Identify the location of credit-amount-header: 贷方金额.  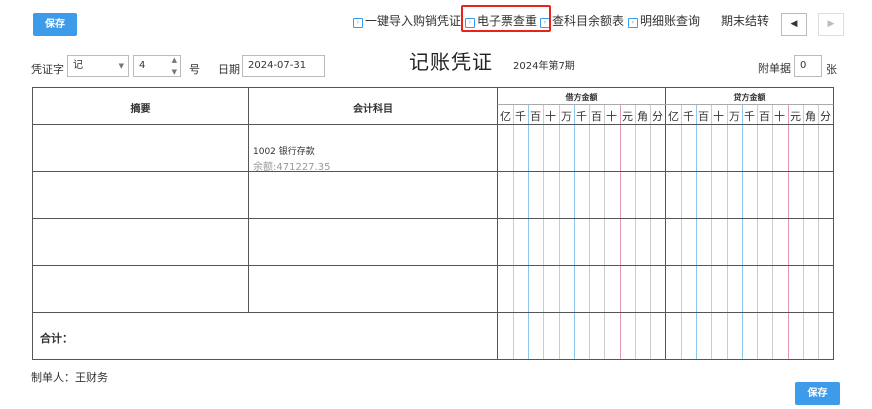
(749, 97).